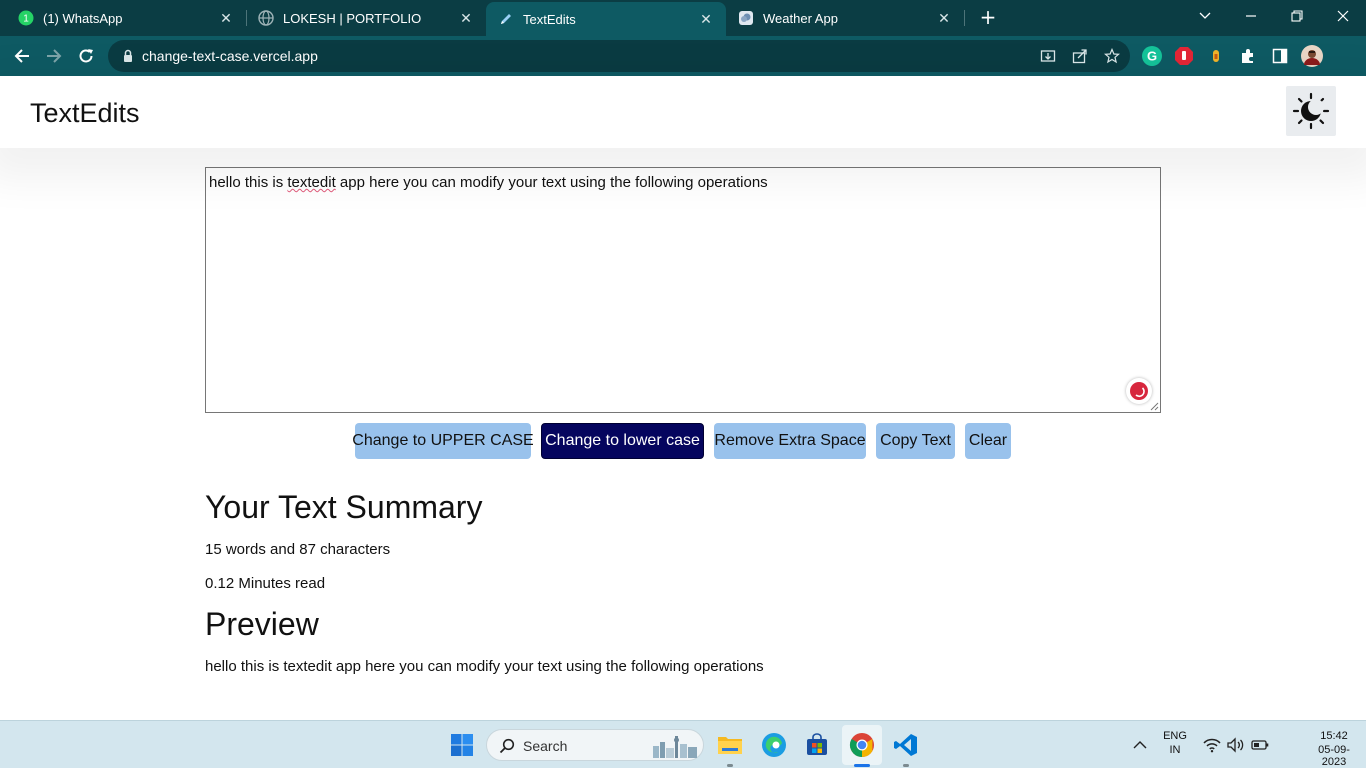 The width and height of the screenshot is (1366, 768). Describe the element at coordinates (311, 182) in the screenshot. I see `misspelled-word: textedit` at that location.